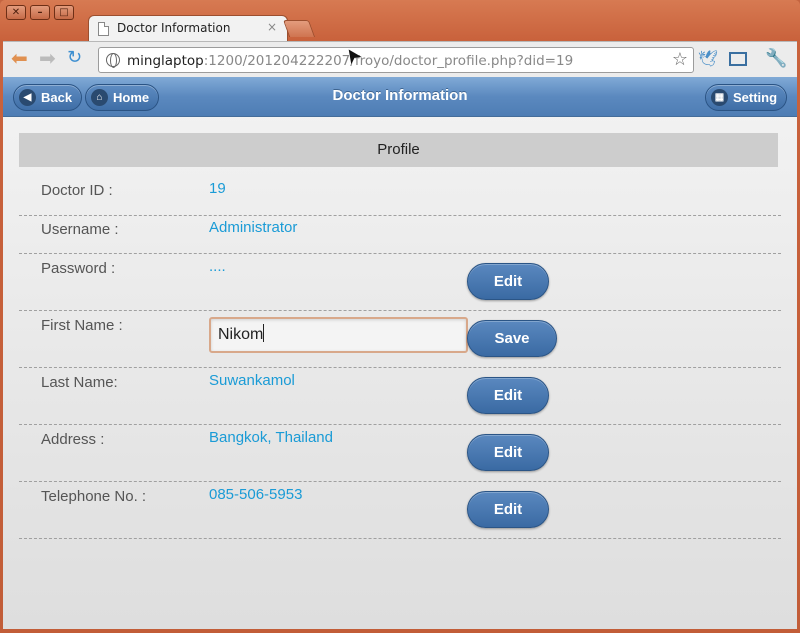  I want to click on tab-close-icon: ×, so click(272, 27).